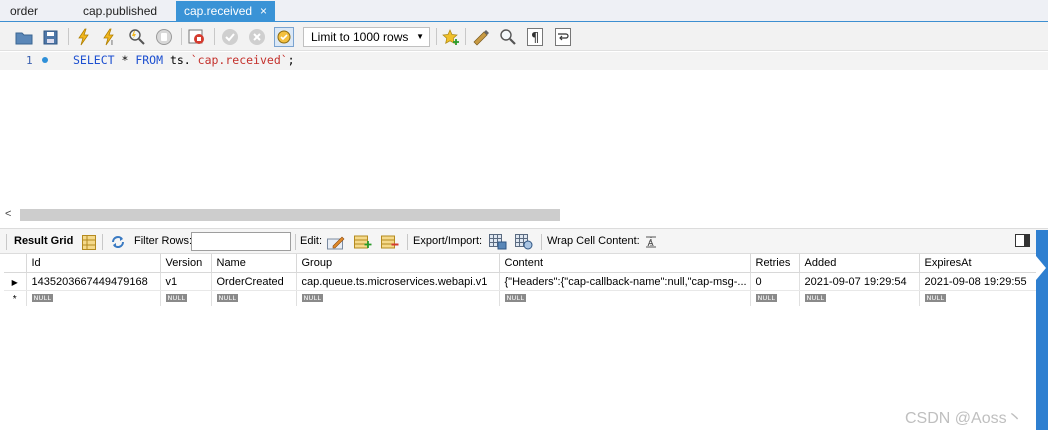 Image resolution: width=1048 pixels, height=432 pixels. What do you see at coordinates (311, 241) in the screenshot?
I see `edit-label: Edit:` at bounding box center [311, 241].